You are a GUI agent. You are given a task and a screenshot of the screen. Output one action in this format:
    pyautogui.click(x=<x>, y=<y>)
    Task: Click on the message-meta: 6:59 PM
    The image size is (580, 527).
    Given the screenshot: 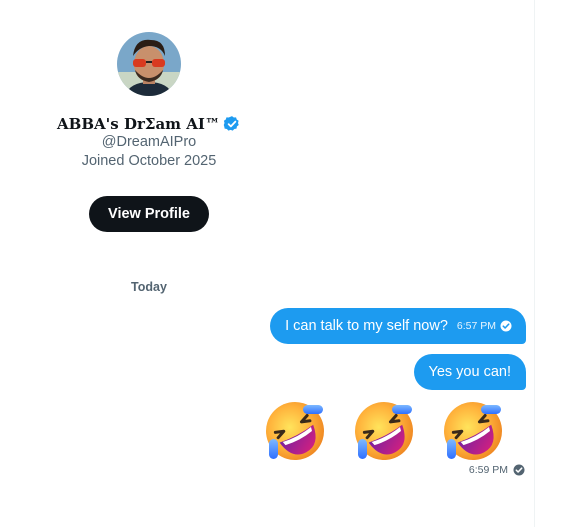 What is the action you would take?
    pyautogui.click(x=497, y=470)
    